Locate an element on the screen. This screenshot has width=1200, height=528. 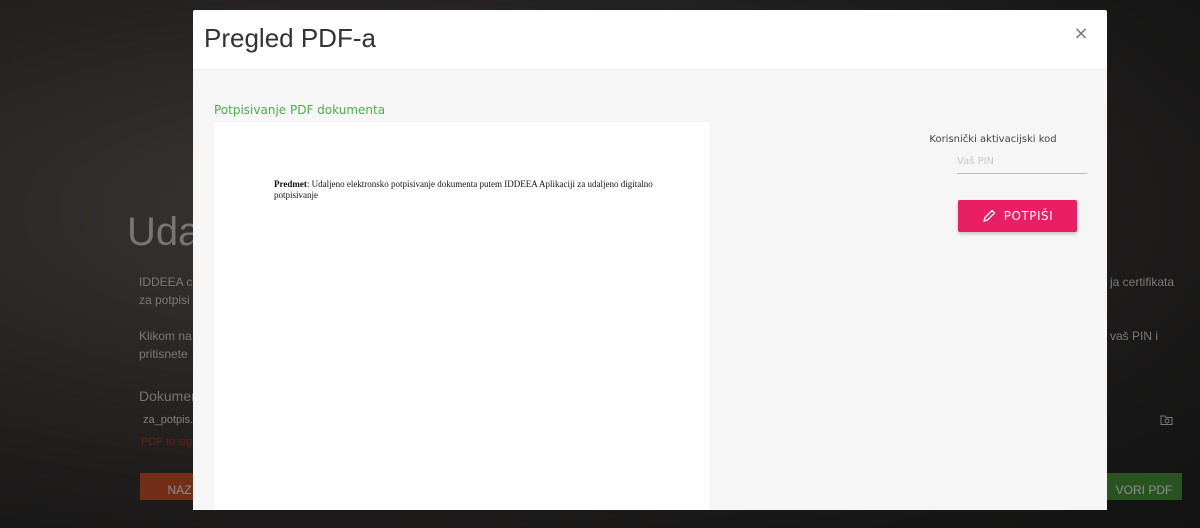
modal-title: Pregled PDF-a is located at coordinates (290, 38).